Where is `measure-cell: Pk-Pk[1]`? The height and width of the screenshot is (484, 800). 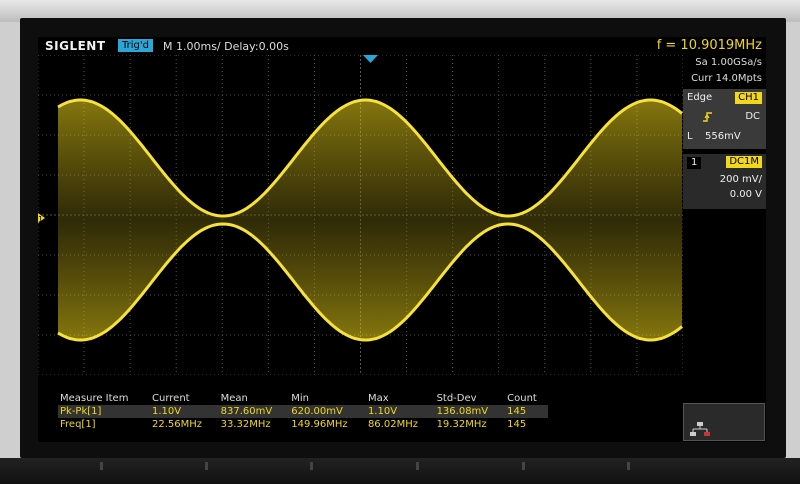
measure-cell: Pk-Pk[1] is located at coordinates (104, 411).